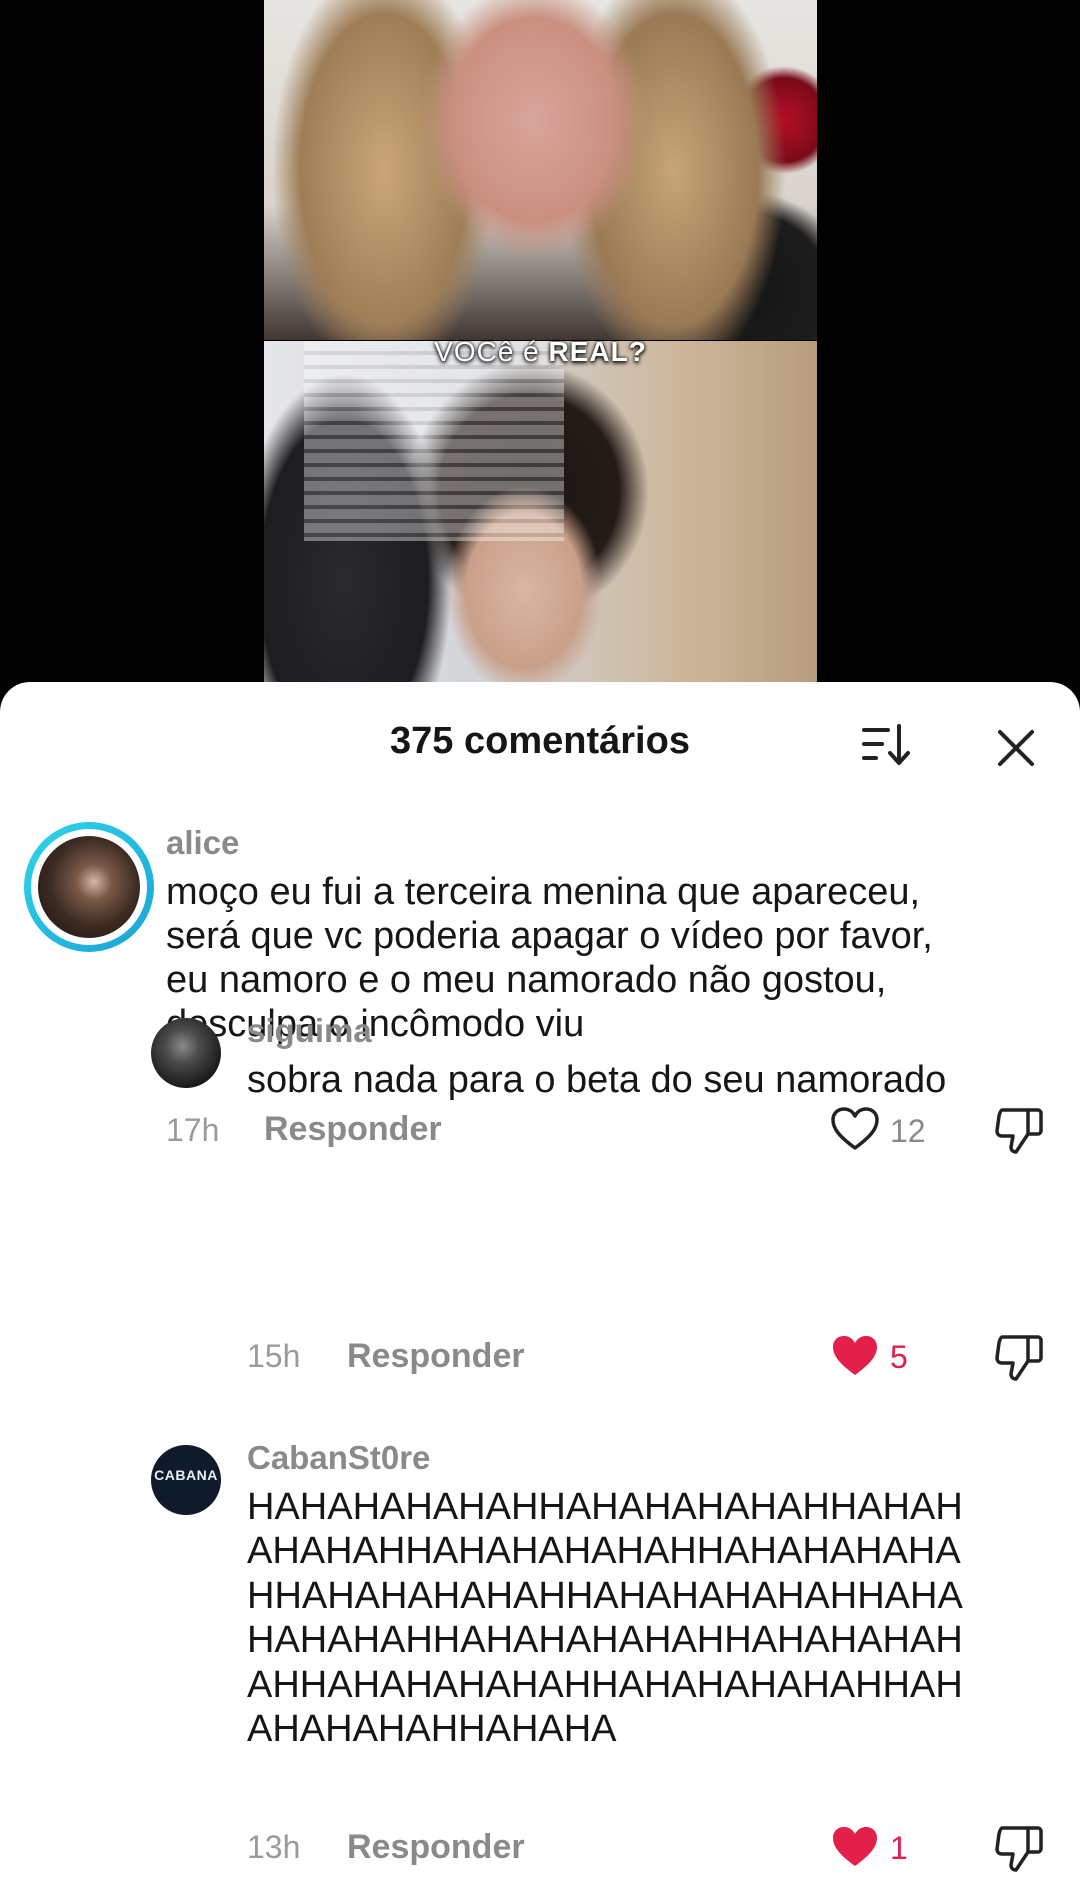  I want to click on like-count: 1, so click(899, 1848).